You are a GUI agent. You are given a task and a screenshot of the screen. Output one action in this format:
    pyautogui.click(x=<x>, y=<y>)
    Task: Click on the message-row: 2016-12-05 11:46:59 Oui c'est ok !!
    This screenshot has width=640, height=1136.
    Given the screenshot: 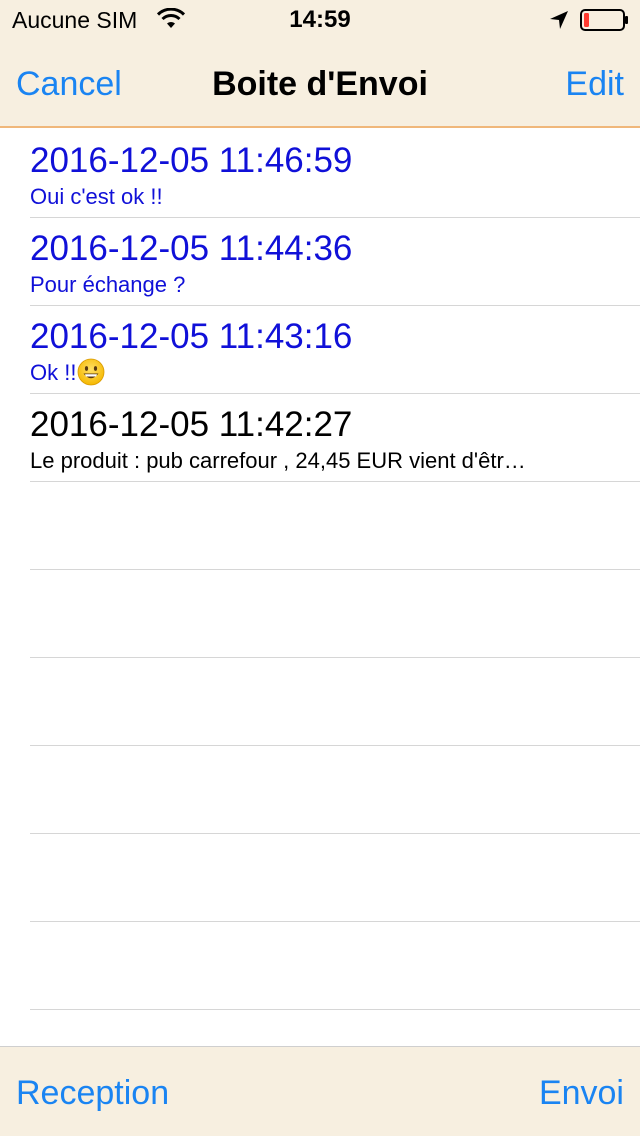 What is the action you would take?
    pyautogui.click(x=335, y=174)
    